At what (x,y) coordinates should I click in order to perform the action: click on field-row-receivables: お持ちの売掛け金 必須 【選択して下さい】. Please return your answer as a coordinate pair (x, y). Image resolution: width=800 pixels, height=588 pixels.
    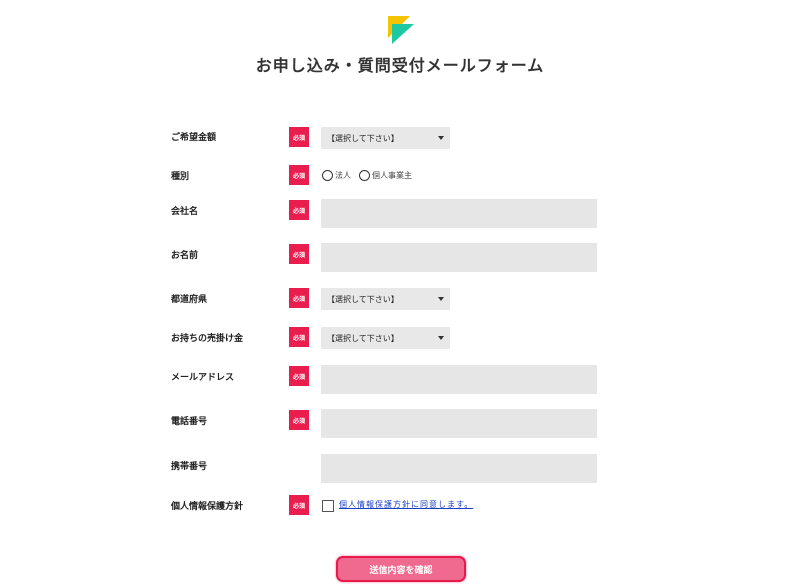
    Looking at the image, I should click on (400, 342).